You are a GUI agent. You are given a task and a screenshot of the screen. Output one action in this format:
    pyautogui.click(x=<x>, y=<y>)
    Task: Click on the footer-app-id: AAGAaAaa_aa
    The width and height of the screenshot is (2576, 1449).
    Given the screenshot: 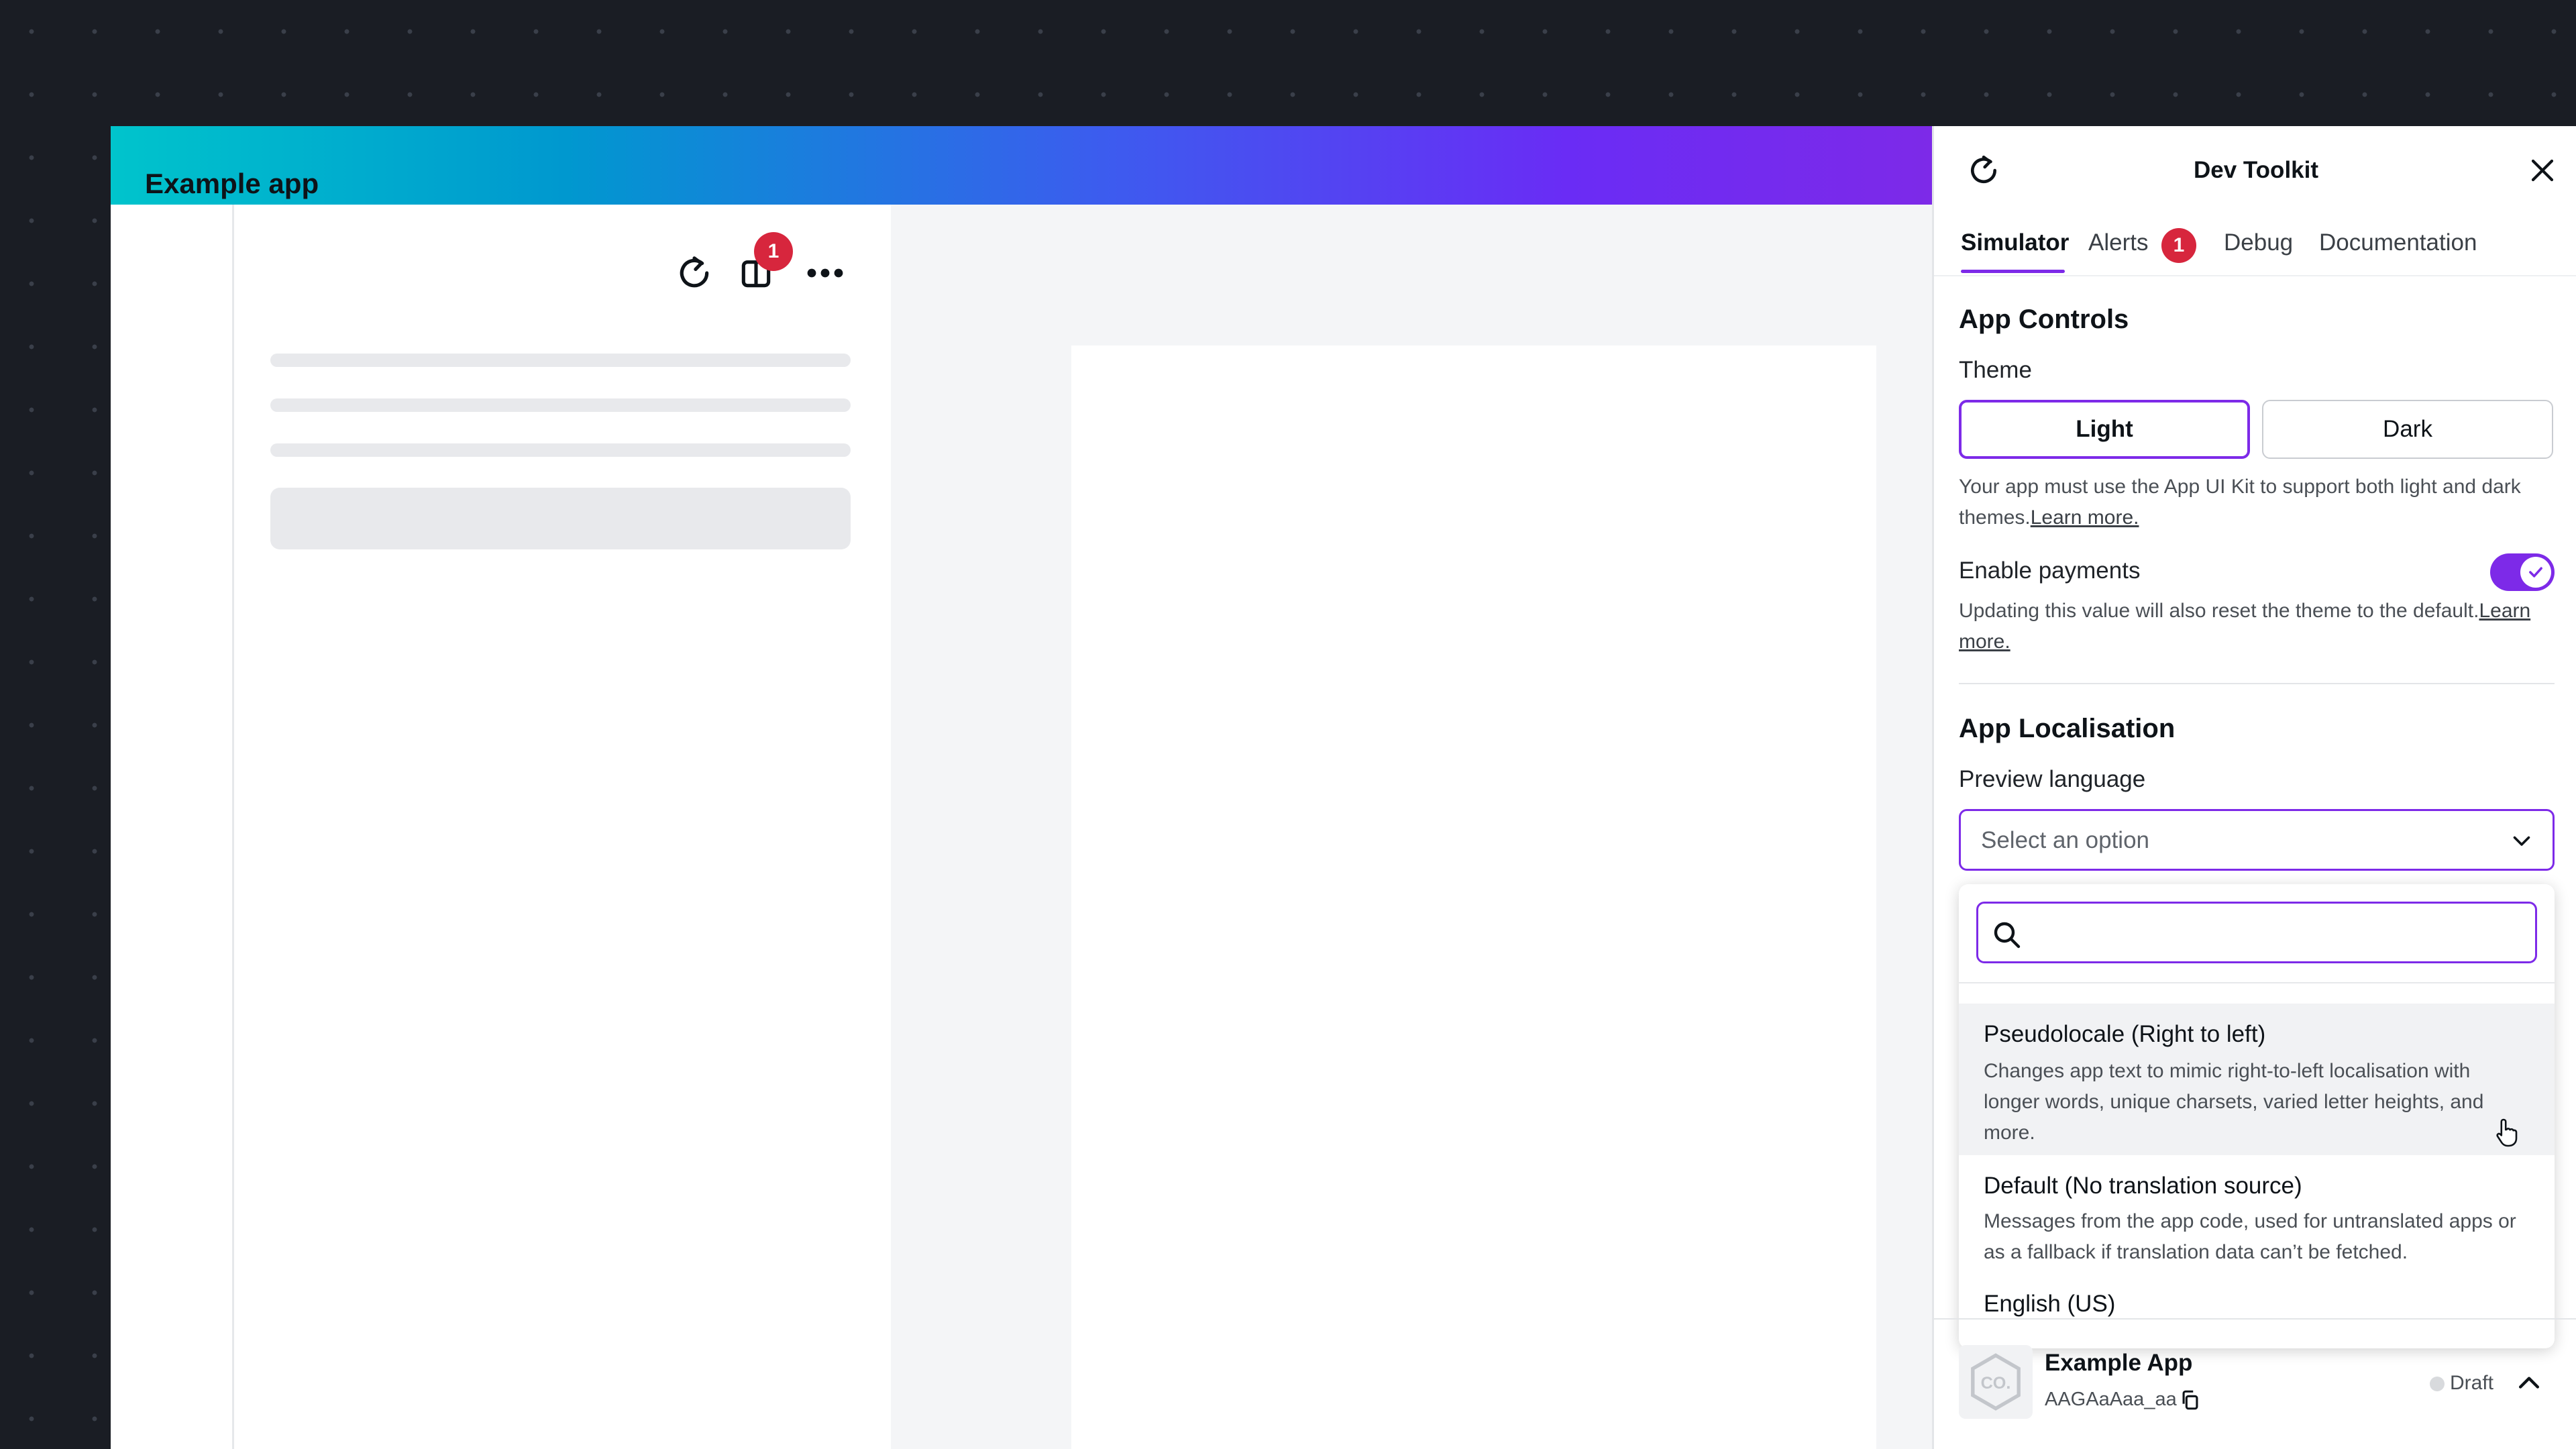 What is the action you would take?
    pyautogui.click(x=2111, y=1399)
    